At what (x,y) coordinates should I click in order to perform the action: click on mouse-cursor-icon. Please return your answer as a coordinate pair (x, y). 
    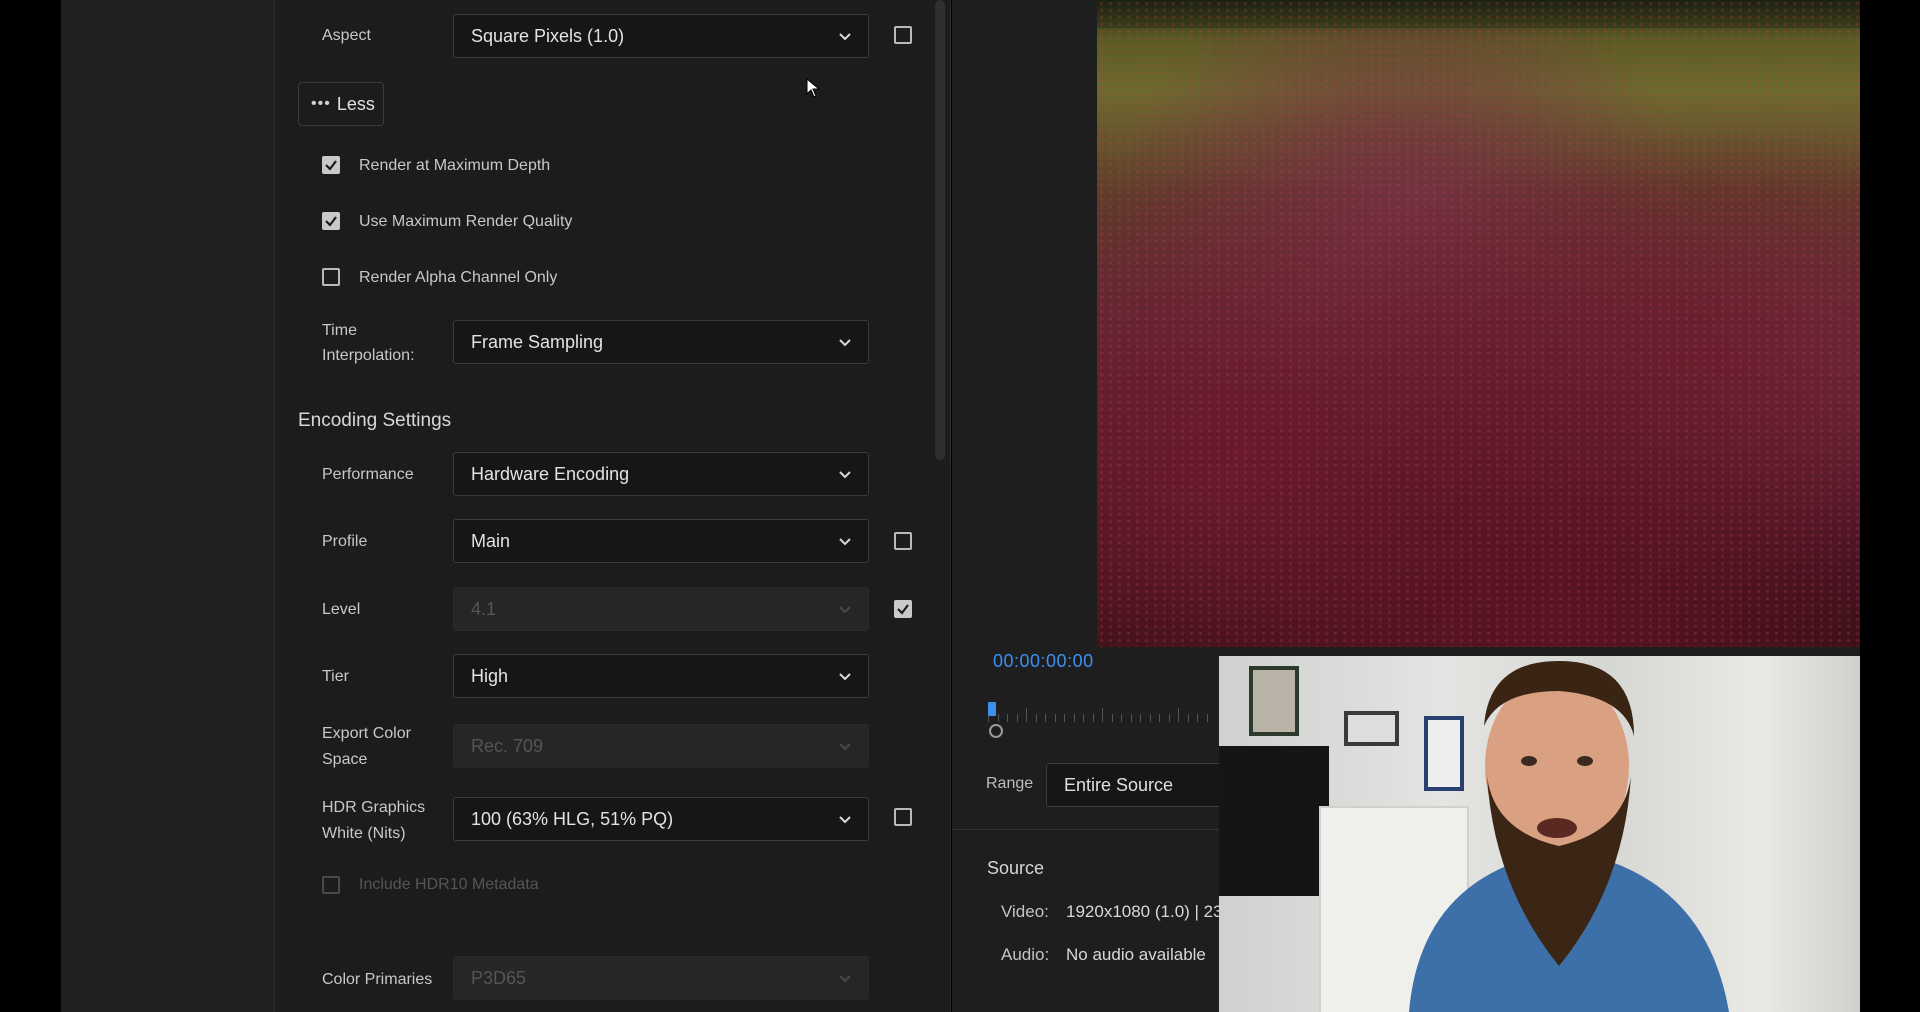
    Looking at the image, I should click on (813, 88).